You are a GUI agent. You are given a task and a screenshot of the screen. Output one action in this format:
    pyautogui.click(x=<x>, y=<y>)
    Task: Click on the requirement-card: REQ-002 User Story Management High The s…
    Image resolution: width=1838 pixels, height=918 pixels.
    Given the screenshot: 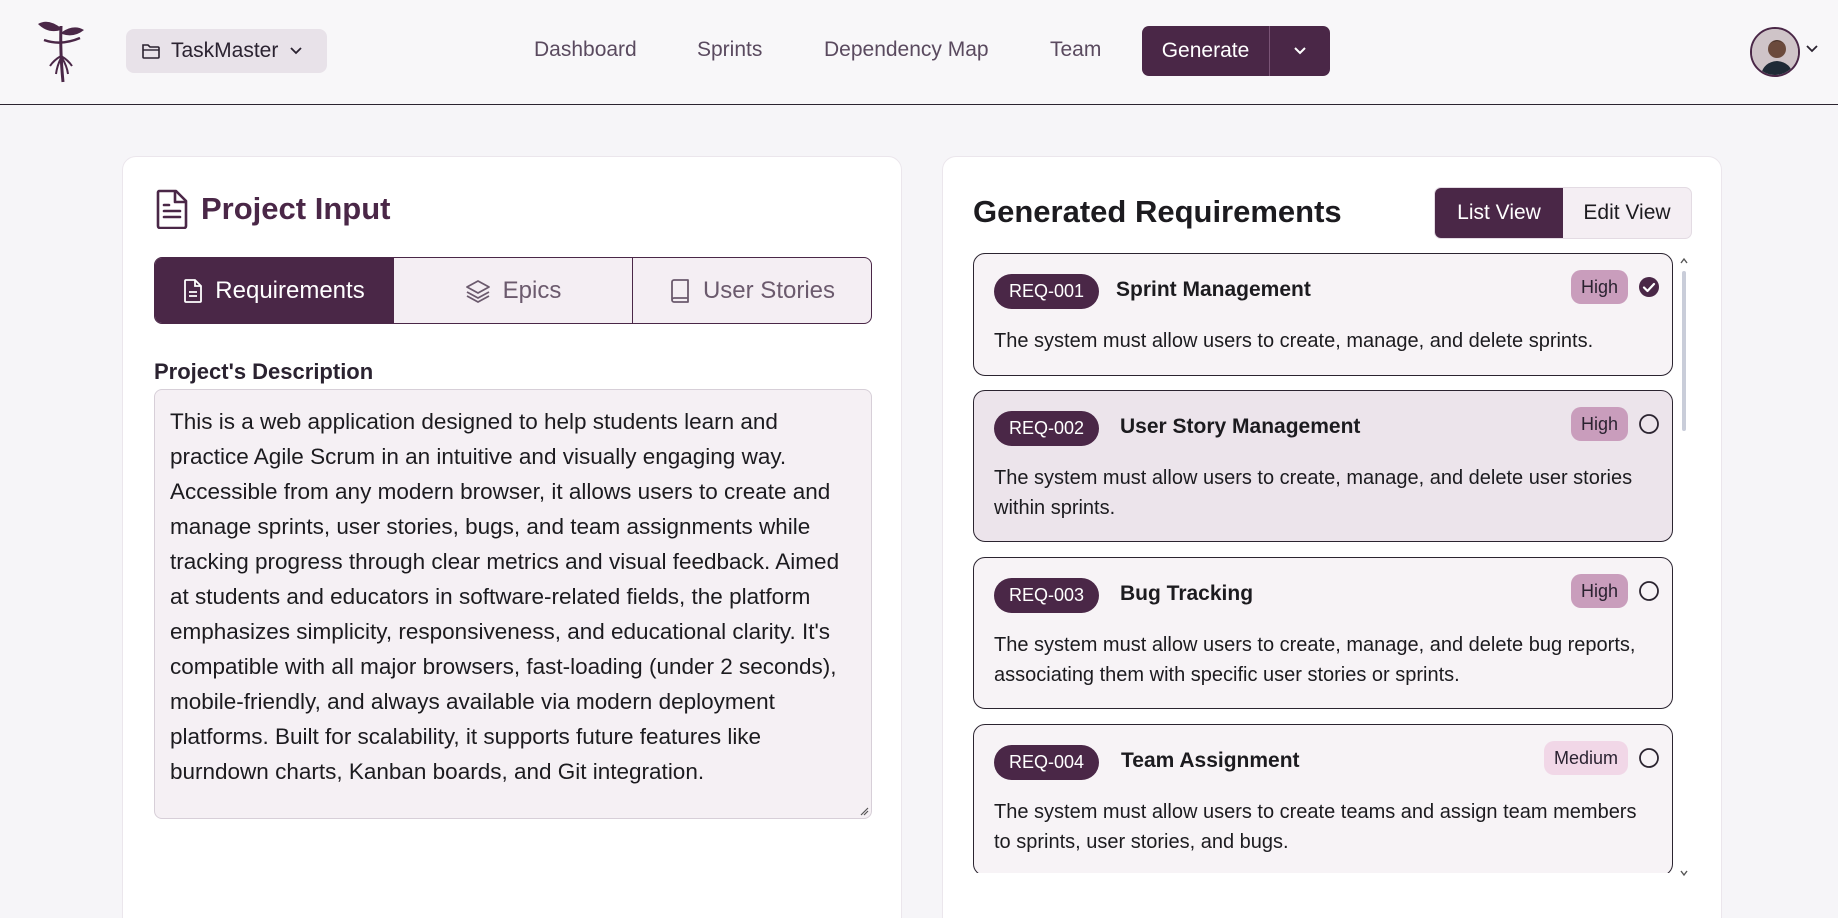 What is the action you would take?
    pyautogui.click(x=1323, y=466)
    